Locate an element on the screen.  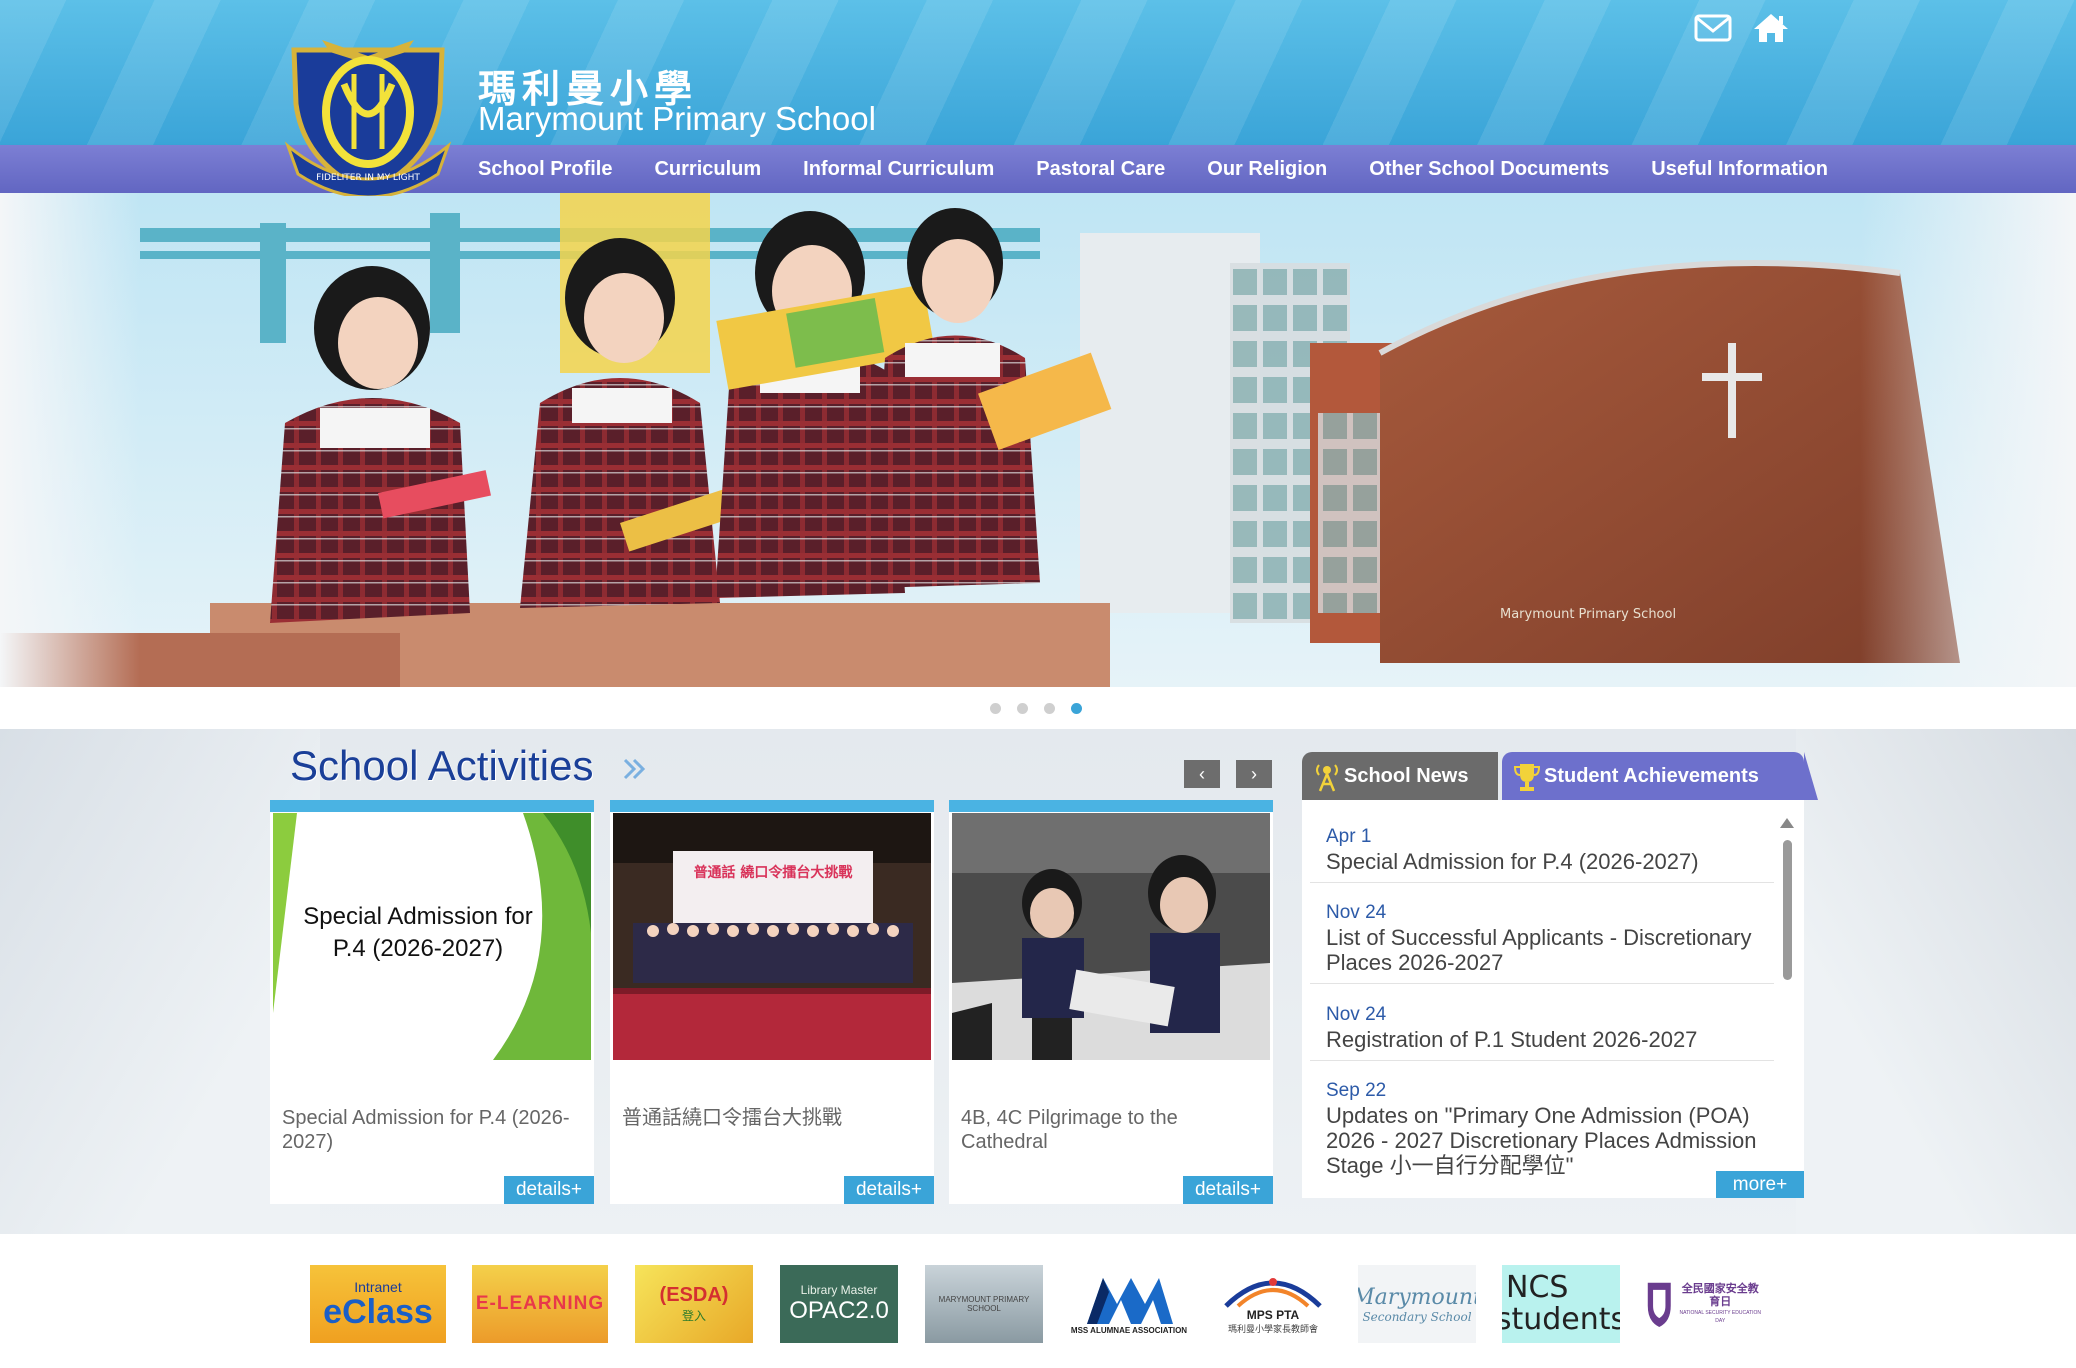
trophy-icon is located at coordinates (1527, 777).